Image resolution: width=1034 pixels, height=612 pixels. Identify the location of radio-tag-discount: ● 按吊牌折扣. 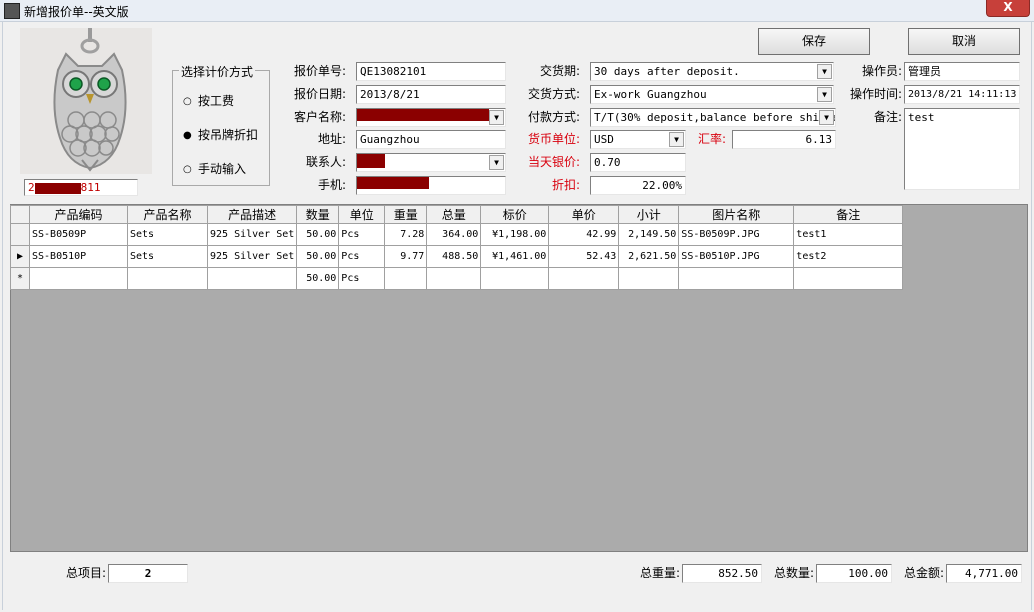
(220, 135).